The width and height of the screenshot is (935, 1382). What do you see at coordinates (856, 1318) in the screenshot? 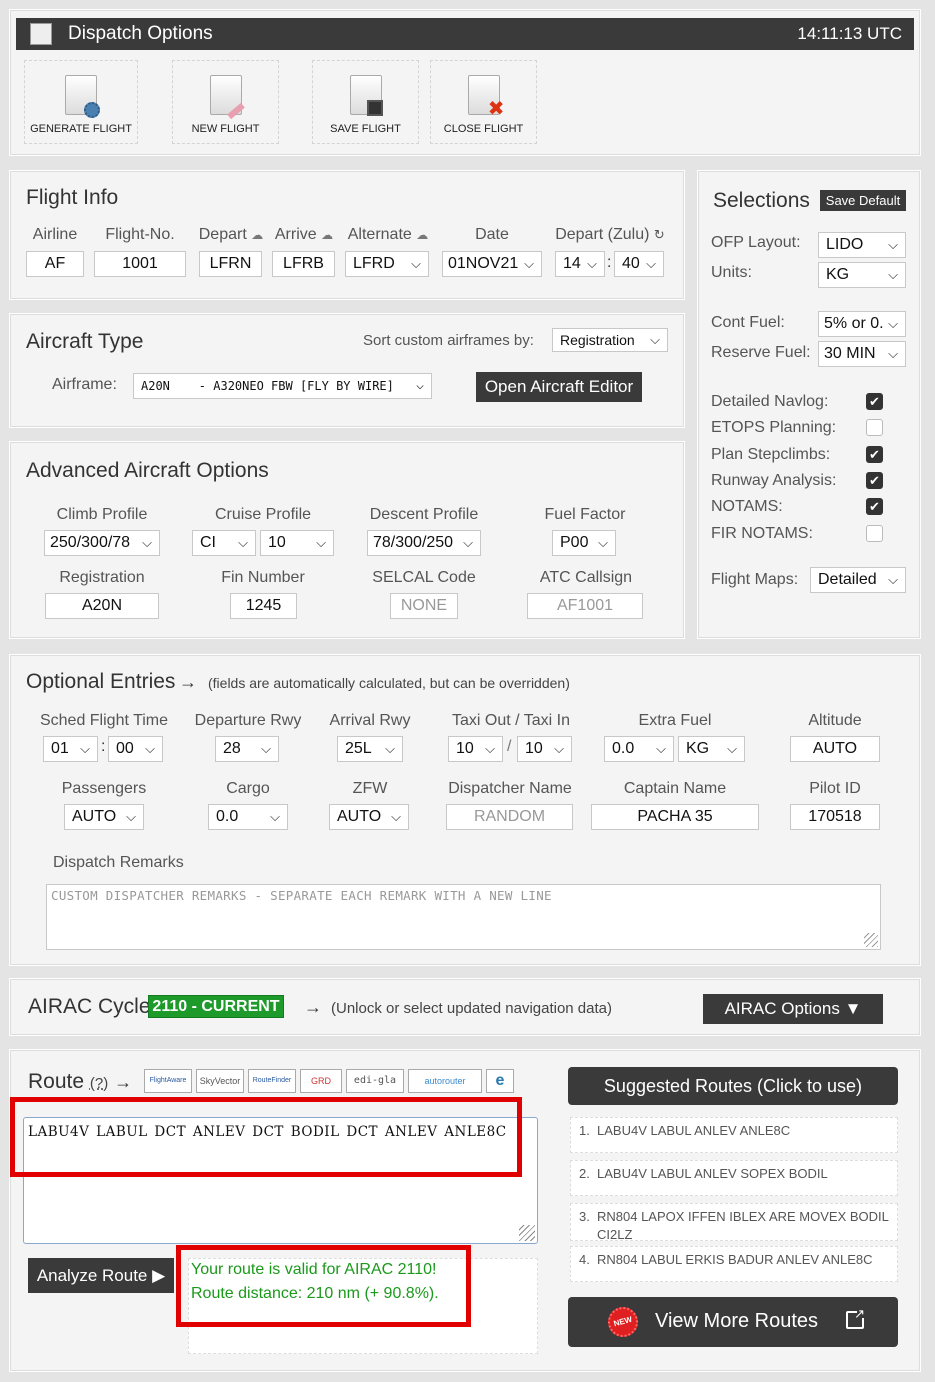
I see `external-link-icon: ↗` at bounding box center [856, 1318].